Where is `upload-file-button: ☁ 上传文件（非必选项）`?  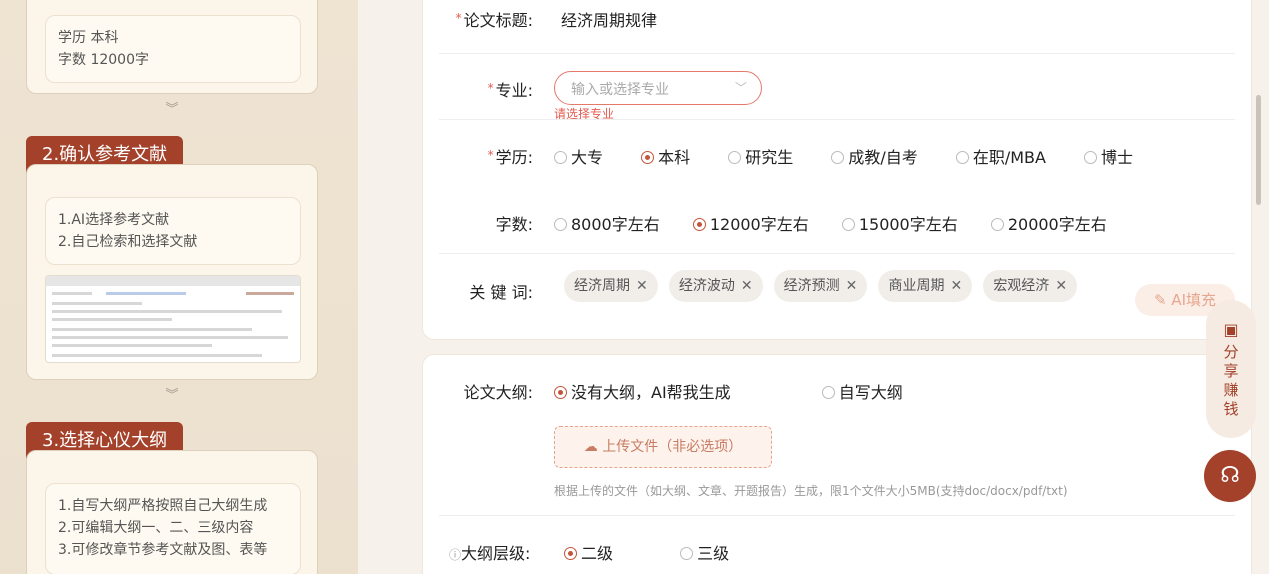
upload-file-button: ☁ 上传文件（非必选项） is located at coordinates (663, 447).